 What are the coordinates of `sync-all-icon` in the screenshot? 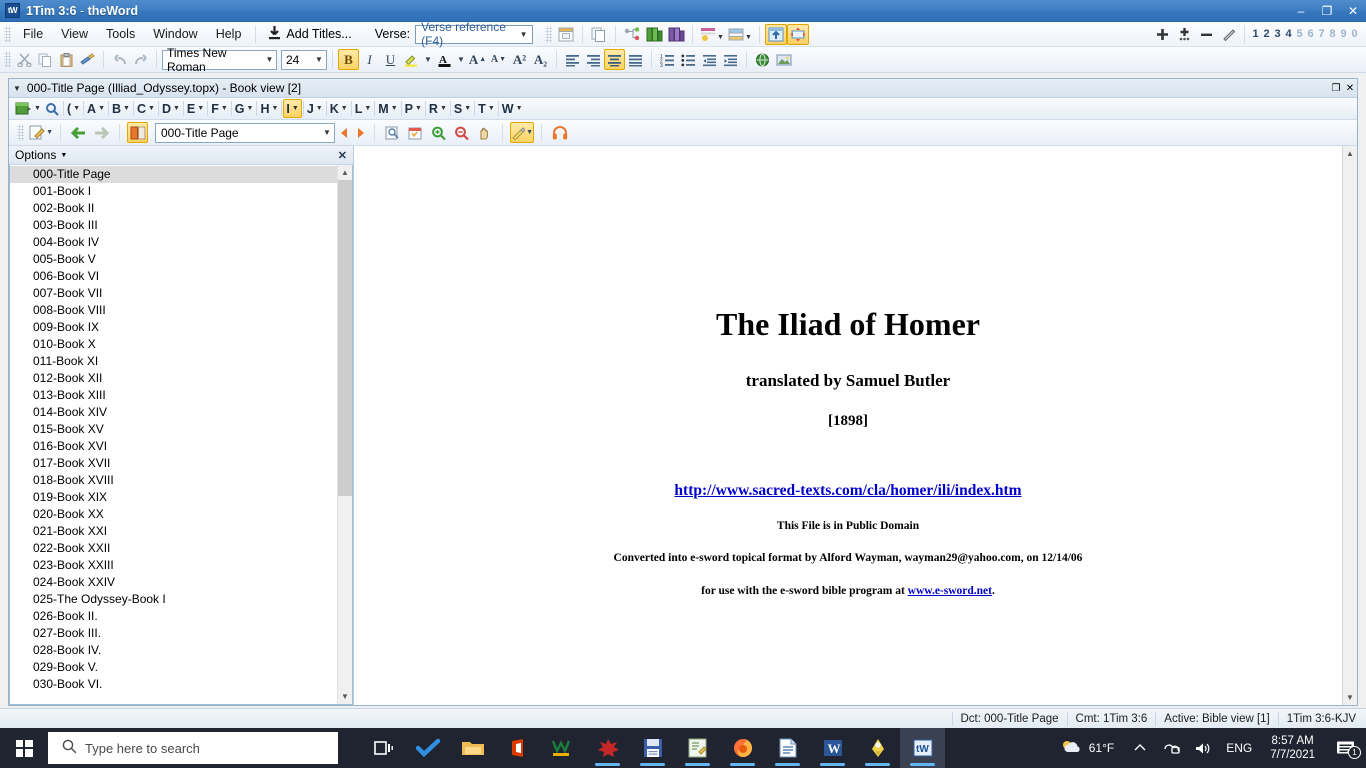 It's located at (798, 34).